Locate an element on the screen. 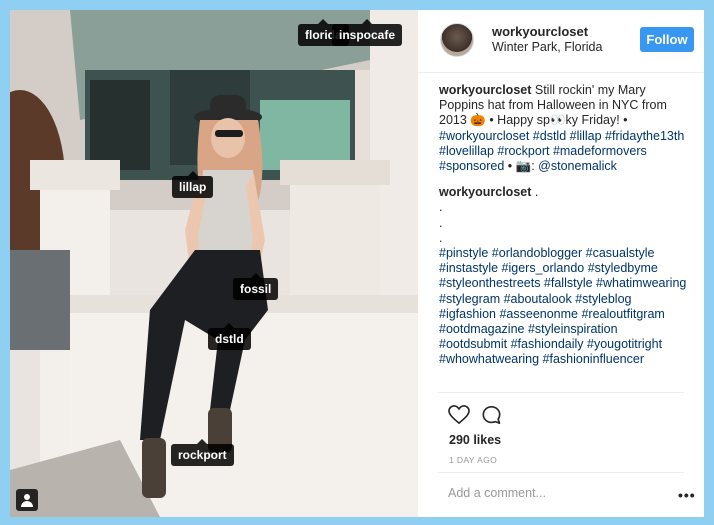  caption-tail: • 📷: is located at coordinates (519, 166).